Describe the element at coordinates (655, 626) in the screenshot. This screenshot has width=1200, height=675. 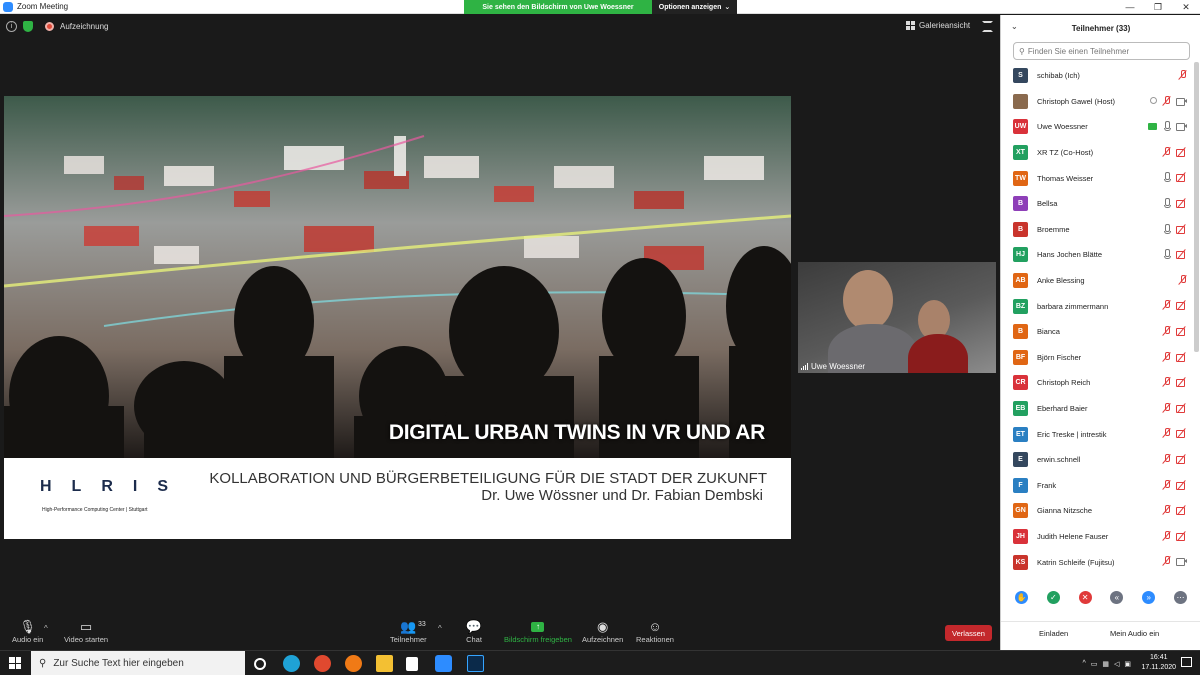
I see `smiley-icon: ☺` at that location.